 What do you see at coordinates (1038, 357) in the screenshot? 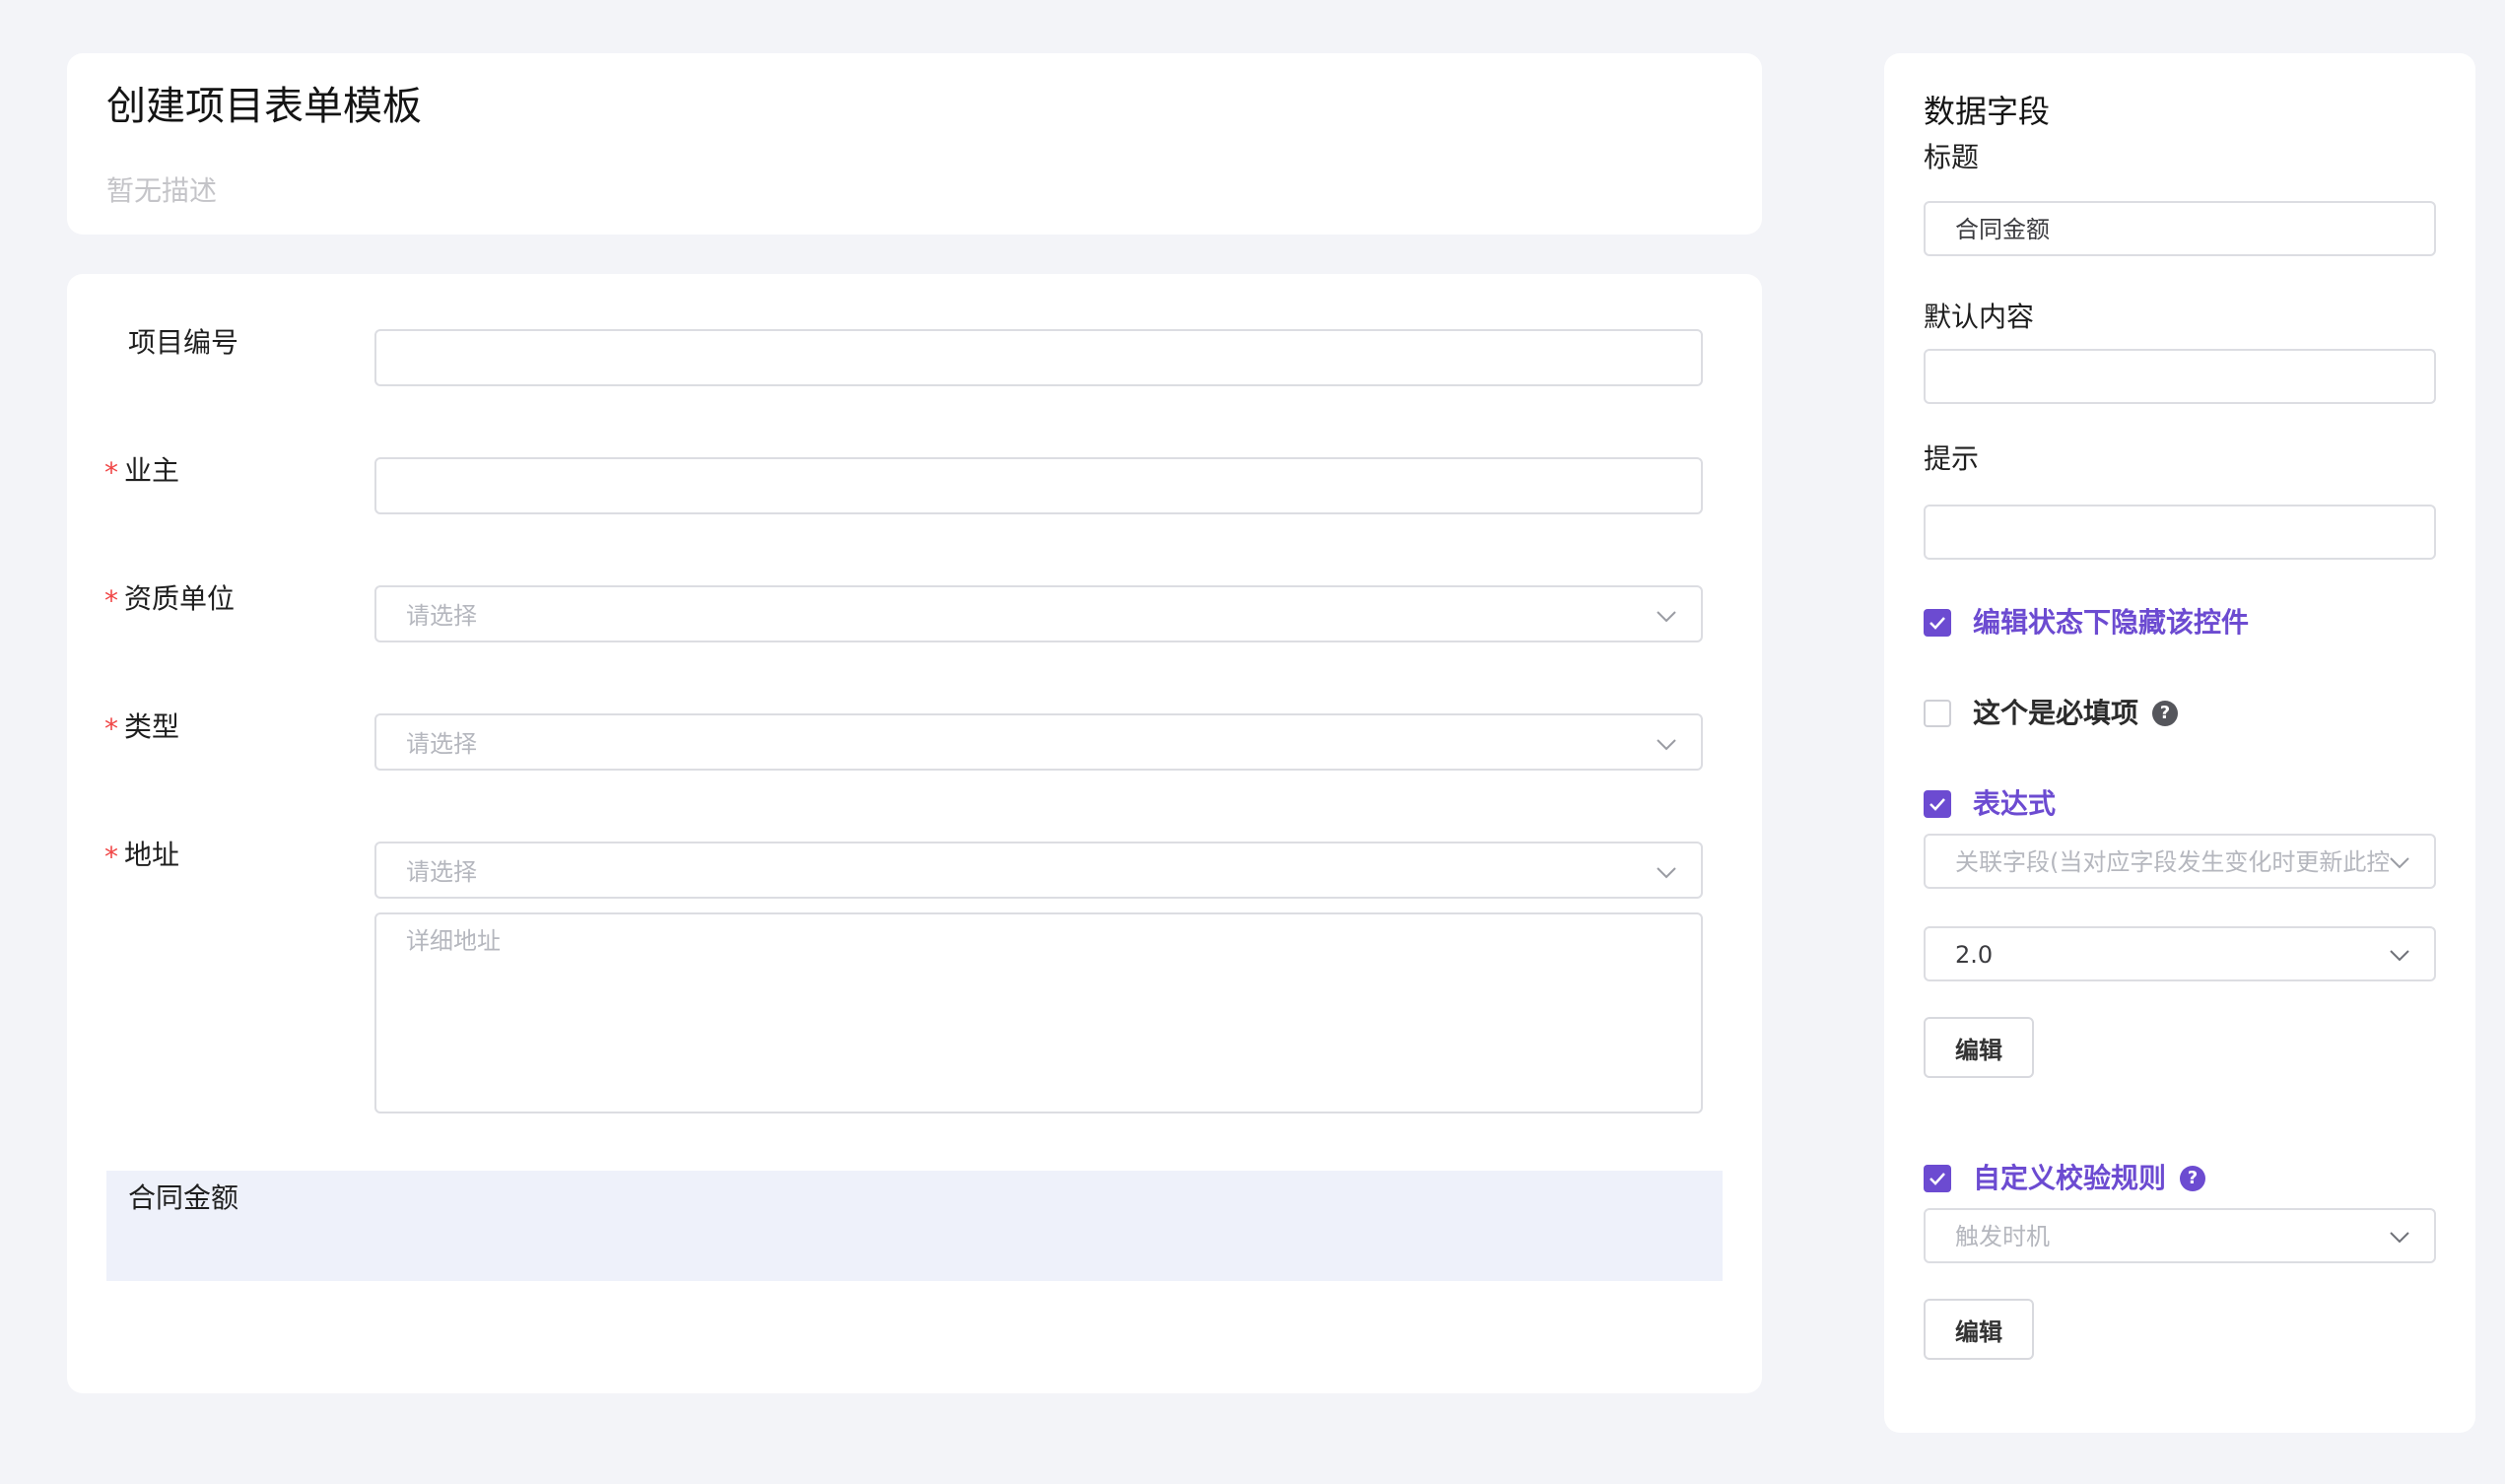
I see `project-number-input` at bounding box center [1038, 357].